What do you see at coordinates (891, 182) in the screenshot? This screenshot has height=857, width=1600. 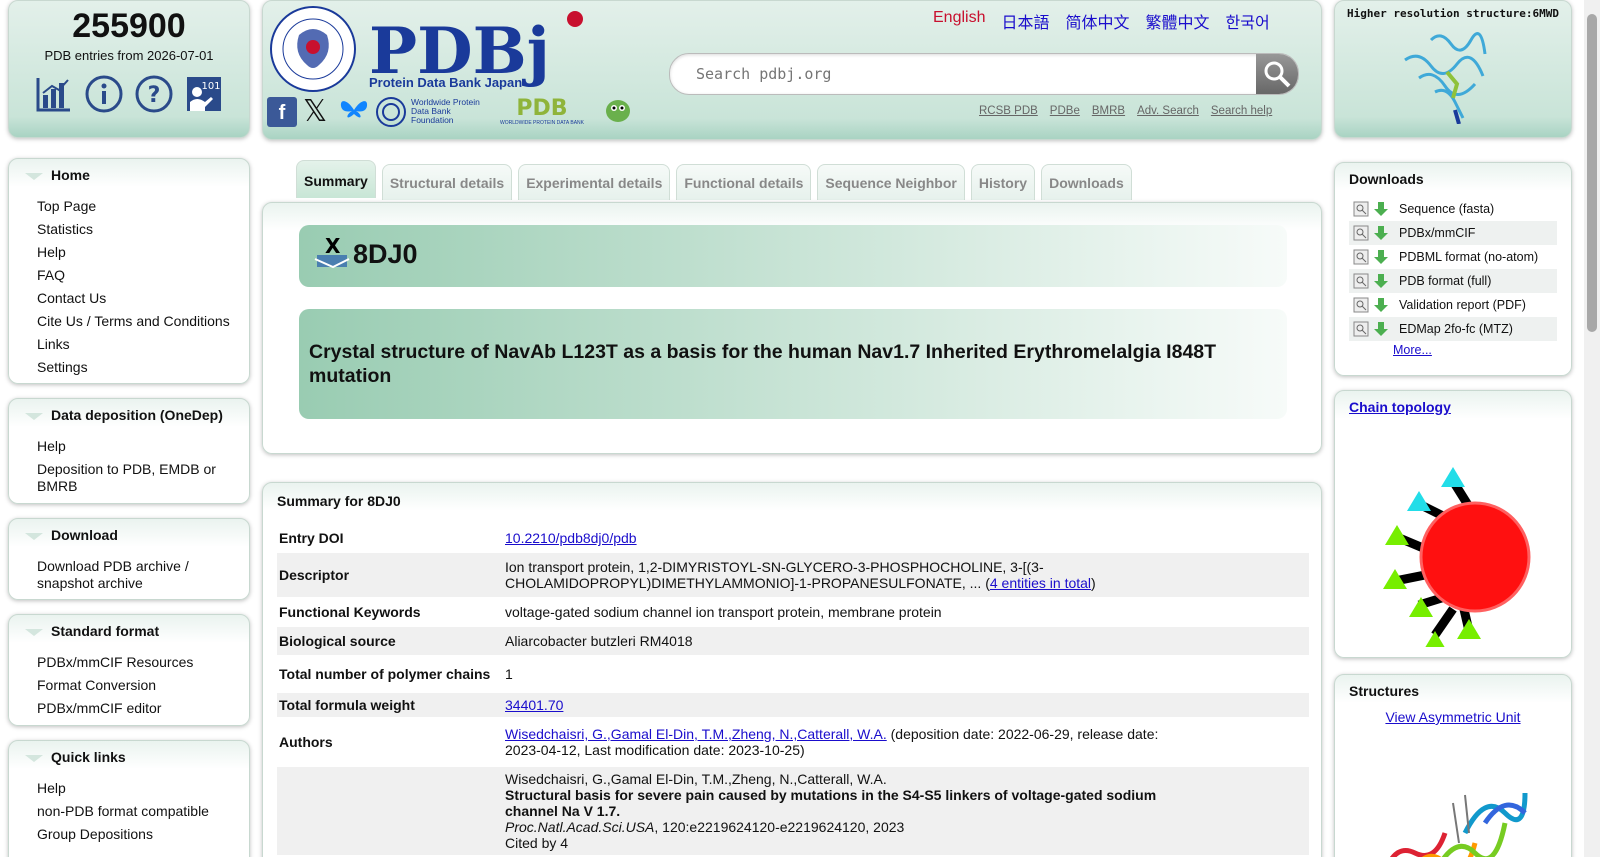 I see `tab-sequence-neighbor: Sequence Neighbor` at bounding box center [891, 182].